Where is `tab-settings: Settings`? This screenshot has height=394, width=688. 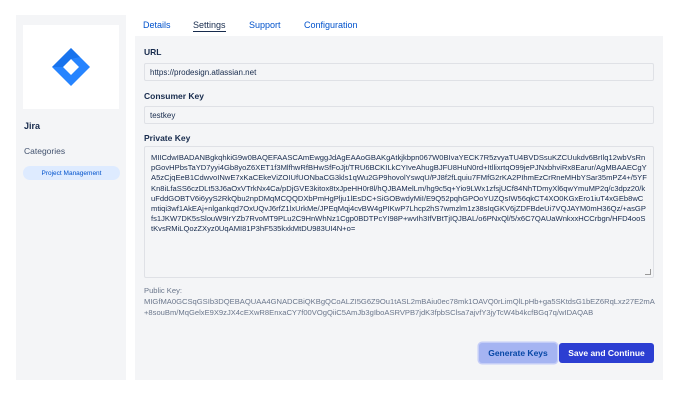 tab-settings: Settings is located at coordinates (209, 26).